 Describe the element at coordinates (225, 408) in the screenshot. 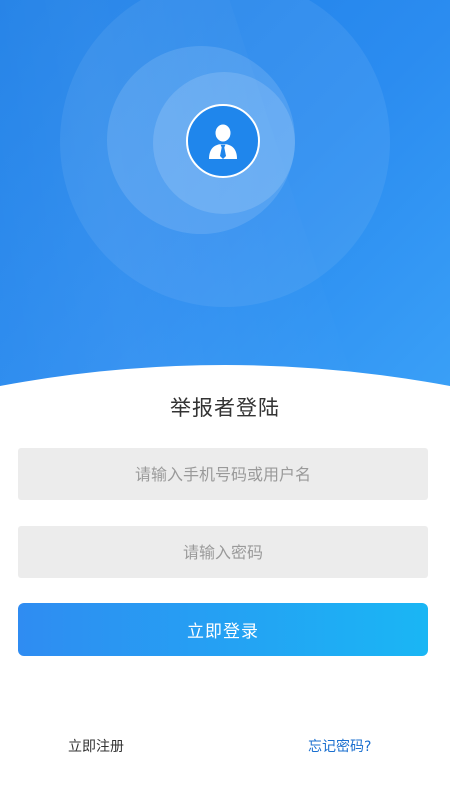

I see `page-title: 举报者登陆` at that location.